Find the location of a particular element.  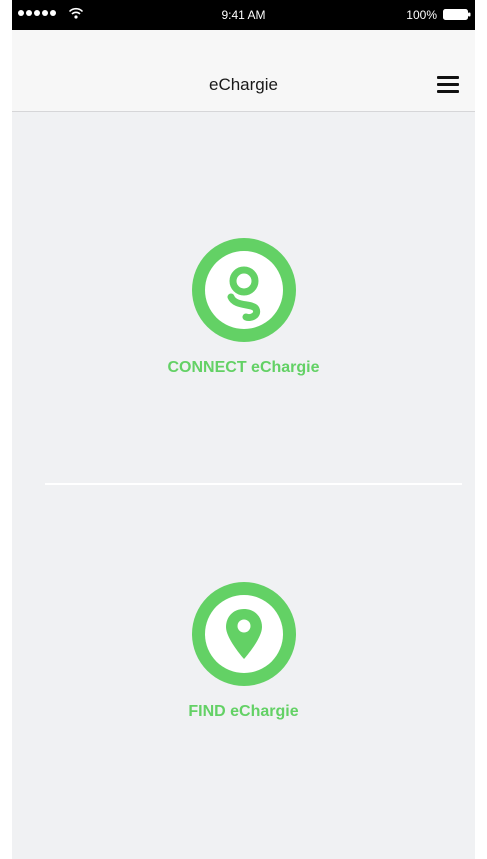

battery-percentage: 100% is located at coordinates (421, 15).